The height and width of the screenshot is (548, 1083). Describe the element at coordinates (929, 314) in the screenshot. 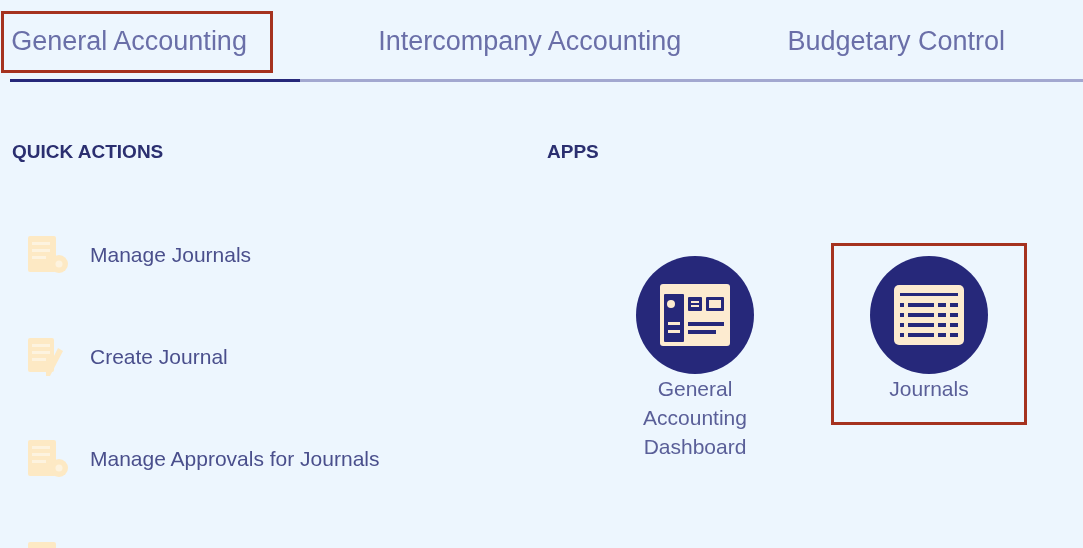

I see `table-icon` at that location.